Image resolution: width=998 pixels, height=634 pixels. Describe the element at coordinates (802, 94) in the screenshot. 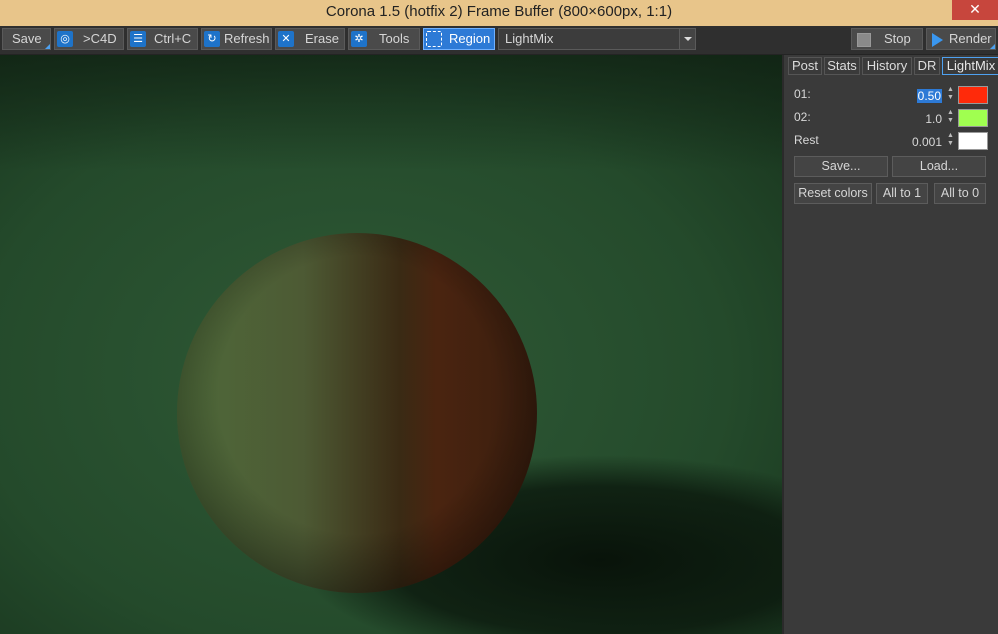

I see `light-name: 01:` at that location.